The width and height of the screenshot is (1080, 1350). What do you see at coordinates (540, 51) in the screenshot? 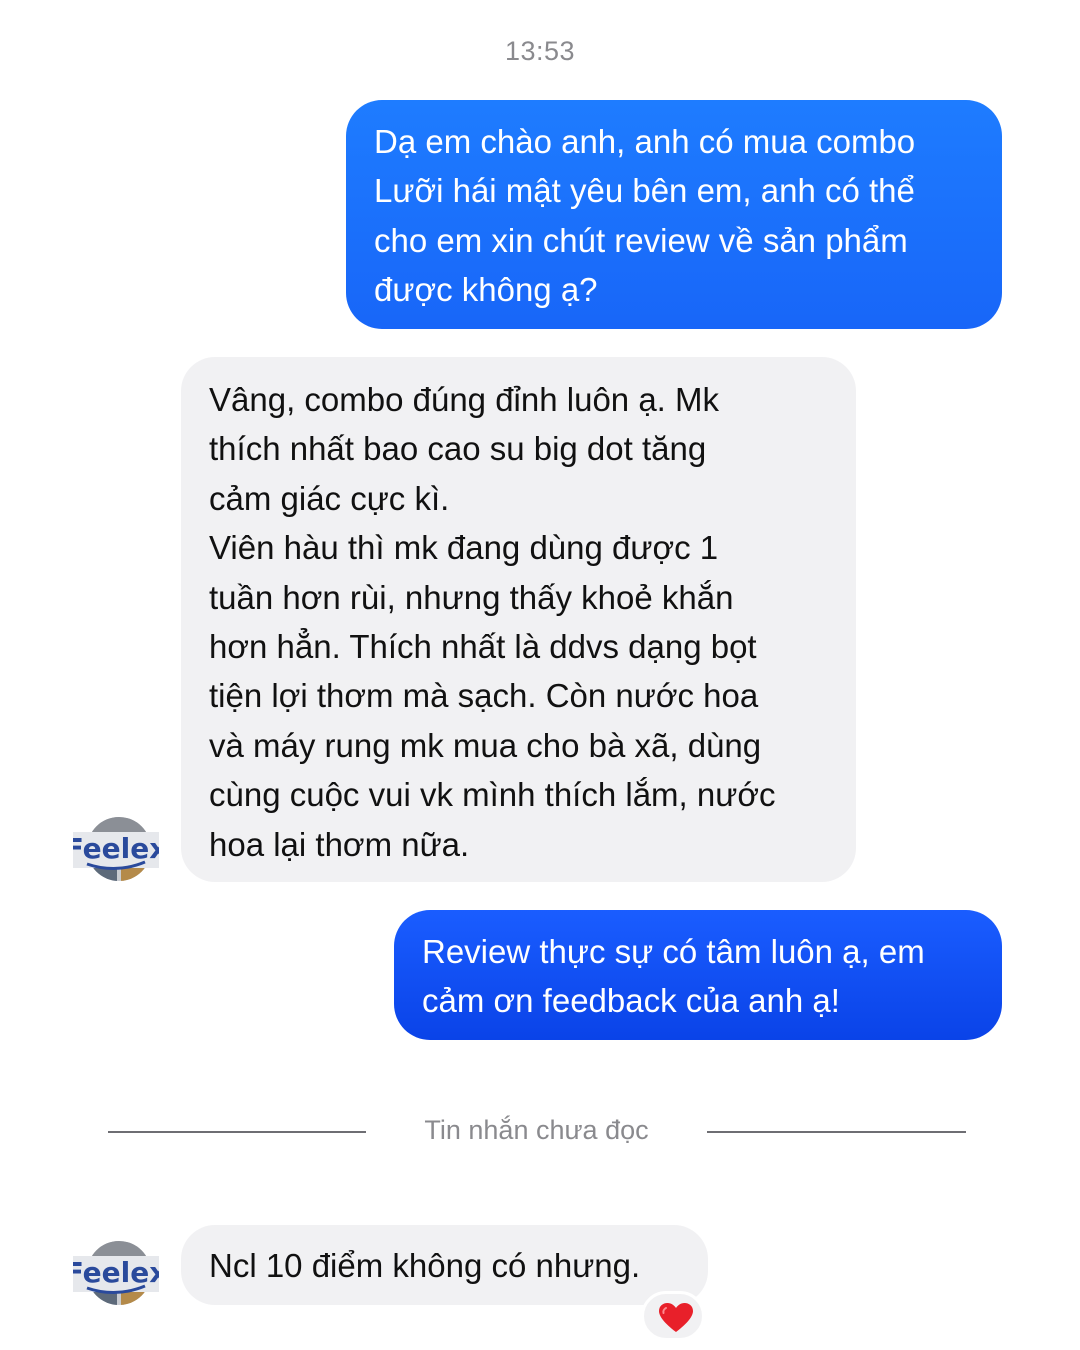
I see `message-timestamp: 13:53` at bounding box center [540, 51].